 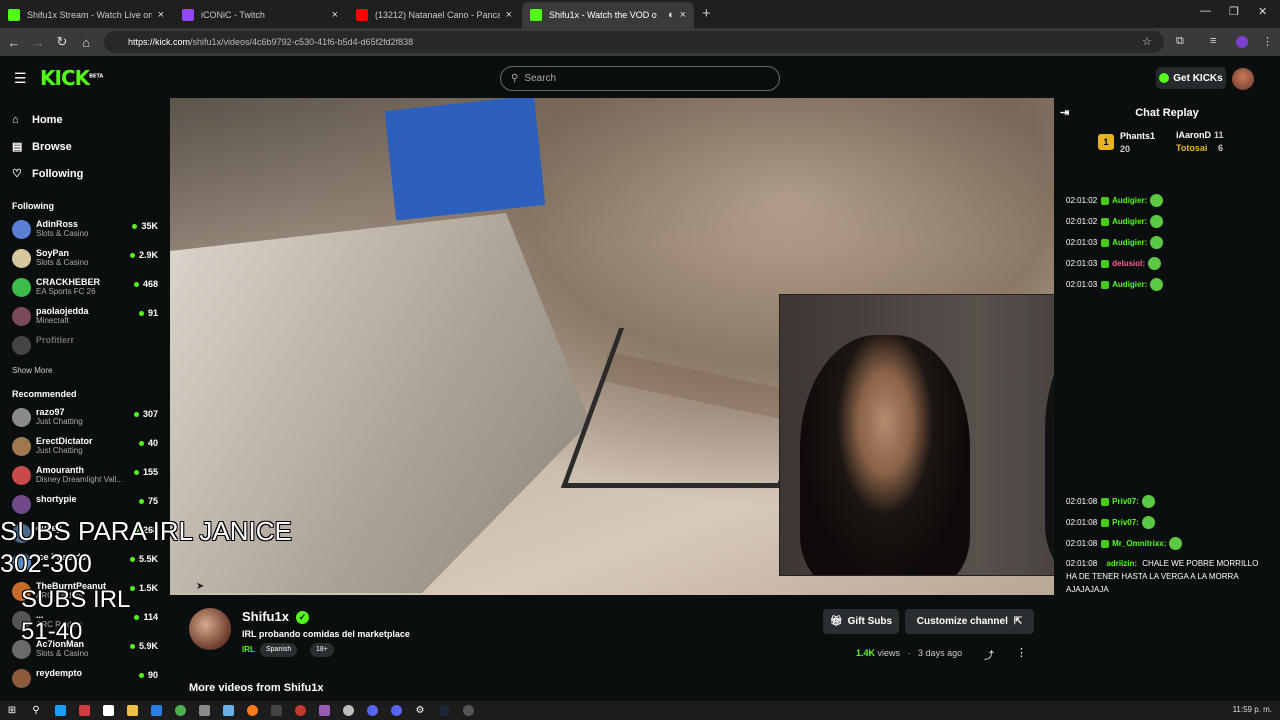 I want to click on streamer-avatar, so click(x=210, y=629).